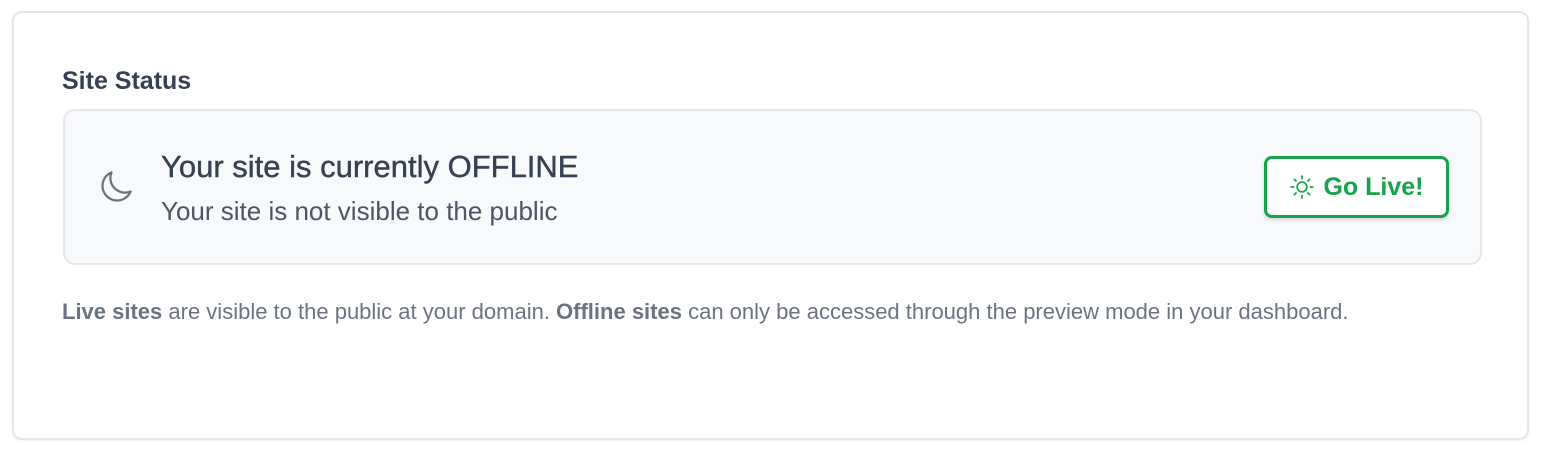 The height and width of the screenshot is (460, 1542). Describe the element at coordinates (1302, 187) in the screenshot. I see `sun-icon` at that location.